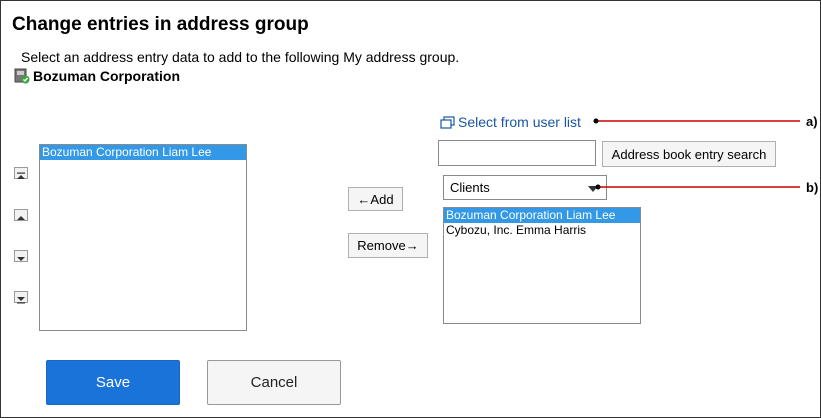  I want to click on callout-lines, so click(696, 154).